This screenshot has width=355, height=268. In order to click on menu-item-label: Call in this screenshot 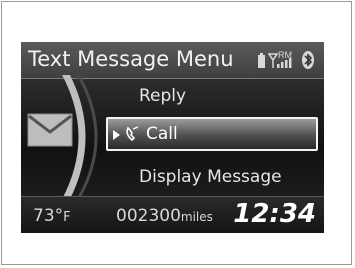, I will do `click(162, 134)`.